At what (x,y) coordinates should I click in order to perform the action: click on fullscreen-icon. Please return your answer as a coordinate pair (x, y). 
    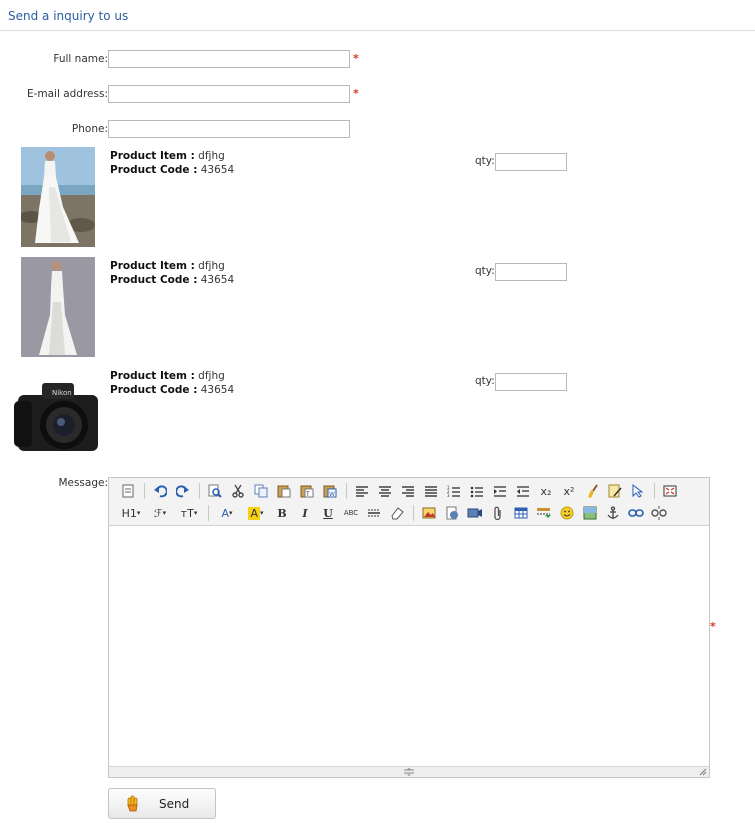
    Looking at the image, I should click on (670, 491).